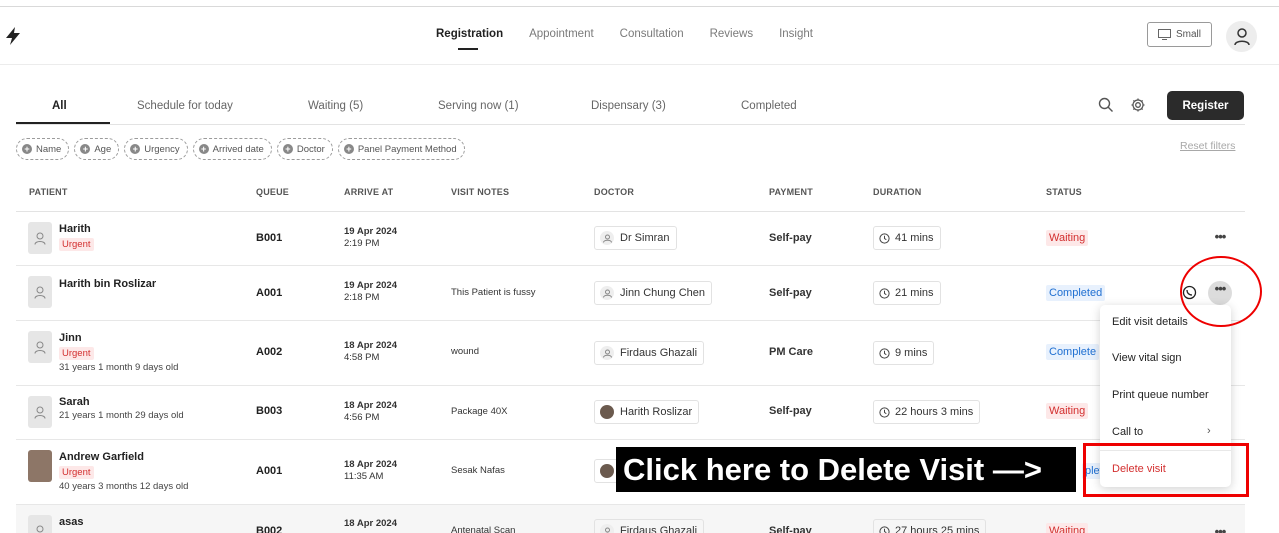 This screenshot has height=533, width=1279. I want to click on visit-notes: wound, so click(465, 351).